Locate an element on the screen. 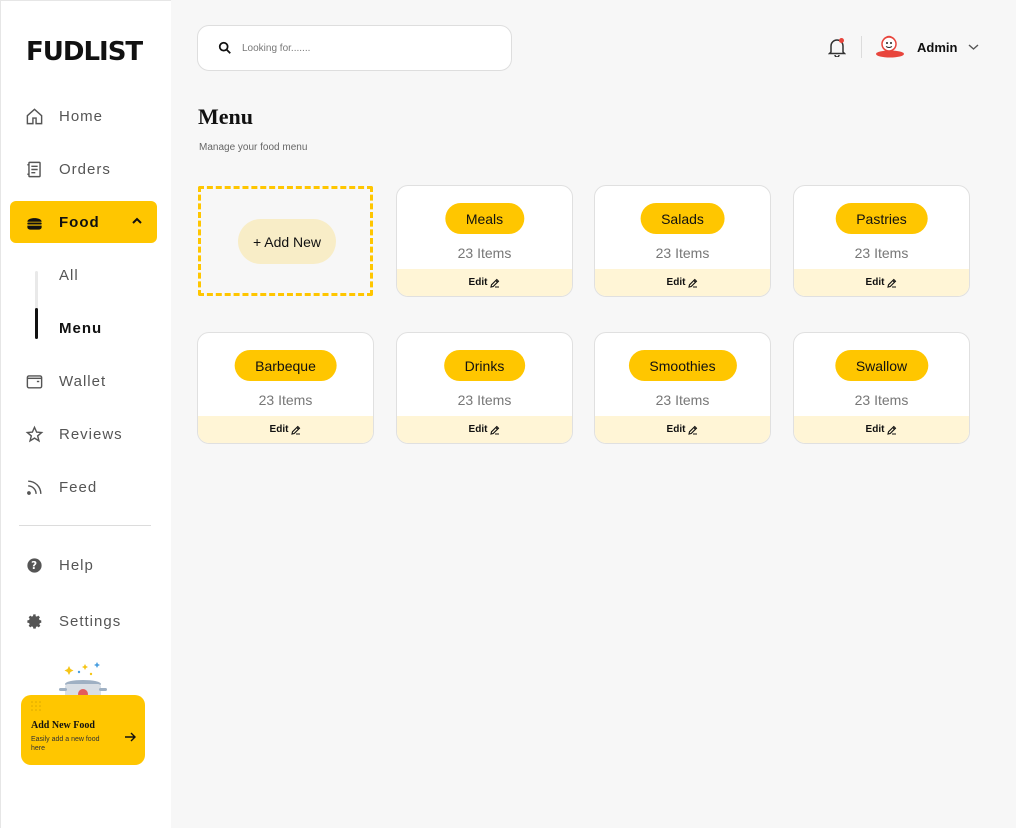 This screenshot has width=1016, height=828. category-card: Pastries 23 Items Edit is located at coordinates (881, 241).